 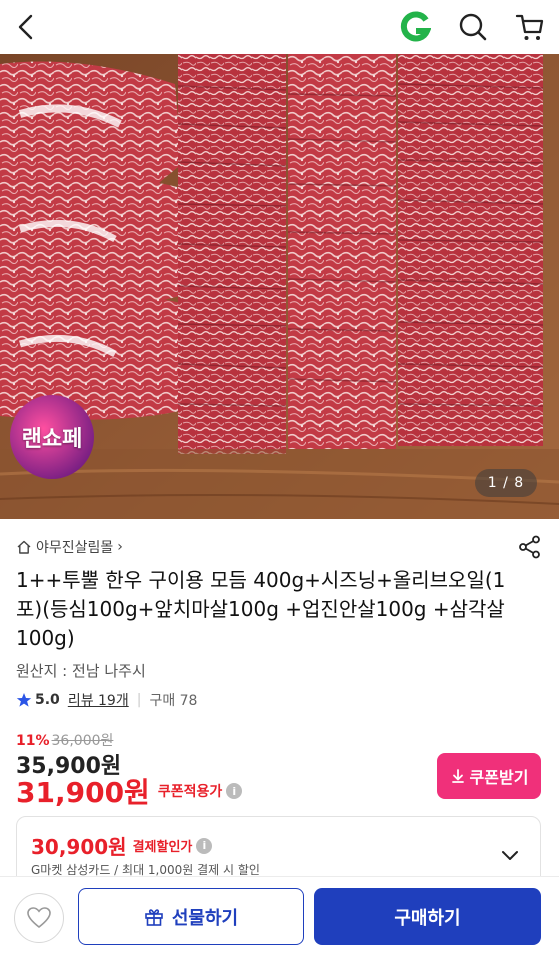 I want to click on discount-percent: 11%, so click(x=33, y=741).